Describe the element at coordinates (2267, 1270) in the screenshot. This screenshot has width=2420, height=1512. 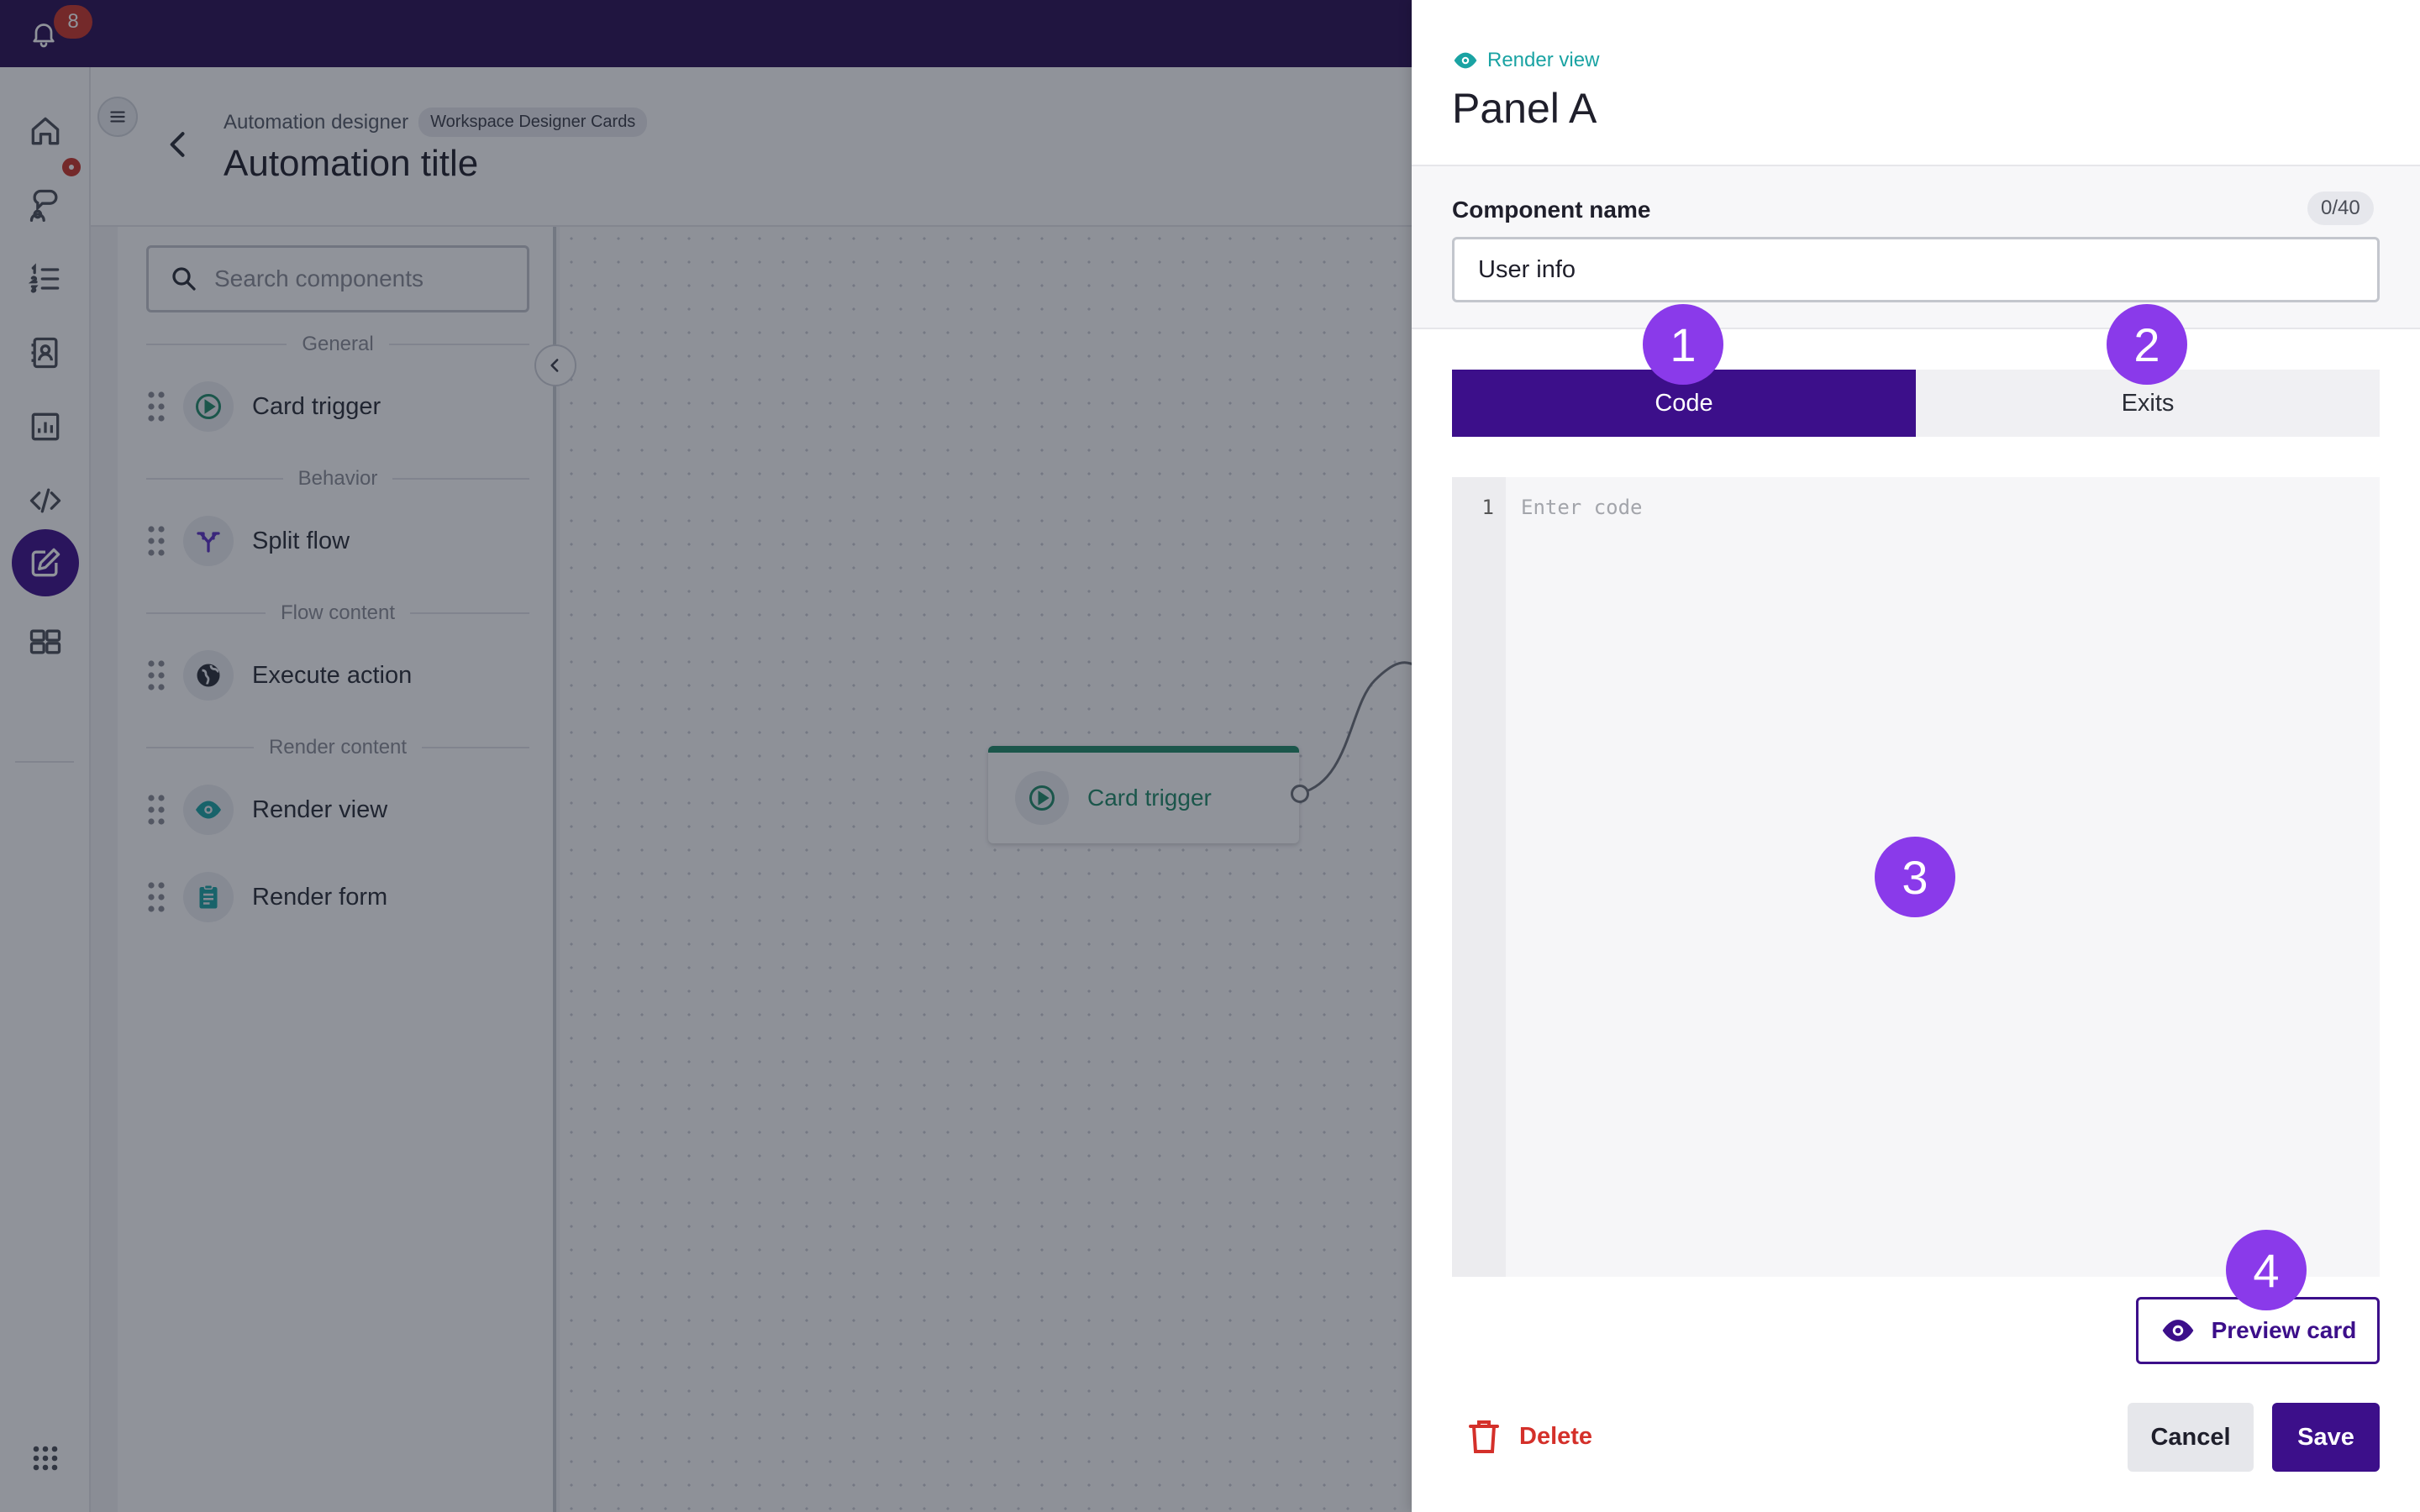
I see `step-badge-4: 4` at that location.